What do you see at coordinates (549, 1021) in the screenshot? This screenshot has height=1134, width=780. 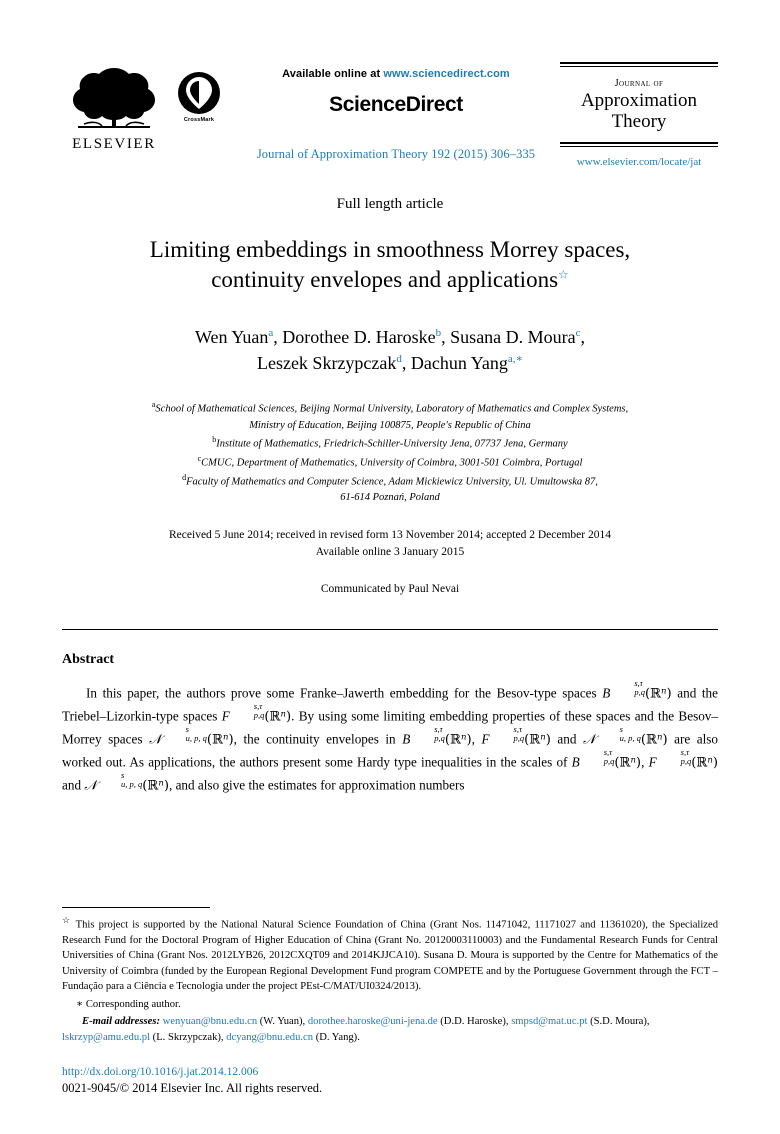 I see `email-link: smpsd@mat.uc.pt` at bounding box center [549, 1021].